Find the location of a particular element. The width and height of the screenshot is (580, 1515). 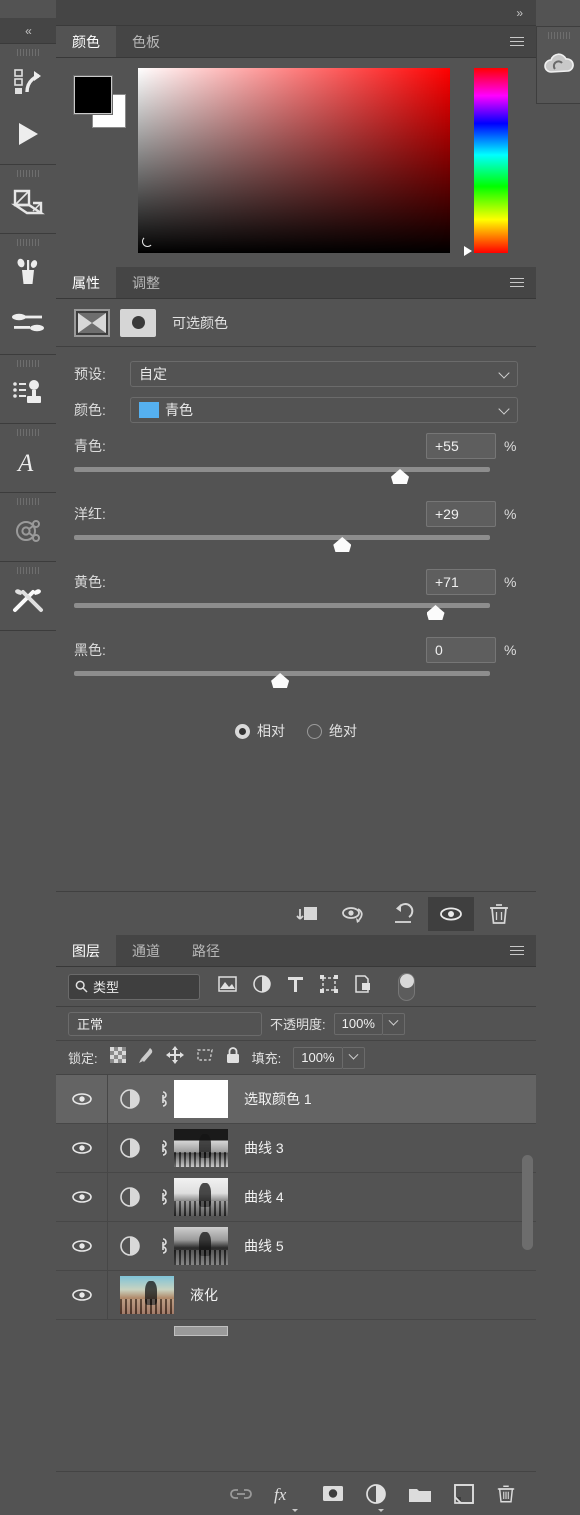

filter-adjustment-icon is located at coordinates (262, 986).